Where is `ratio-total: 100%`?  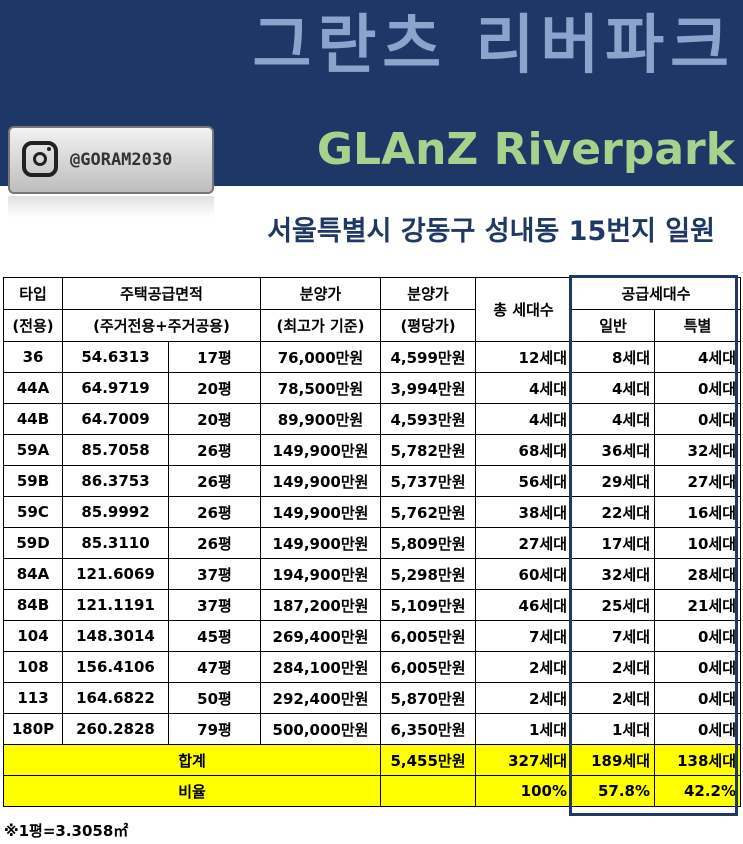 ratio-total: 100% is located at coordinates (523, 791).